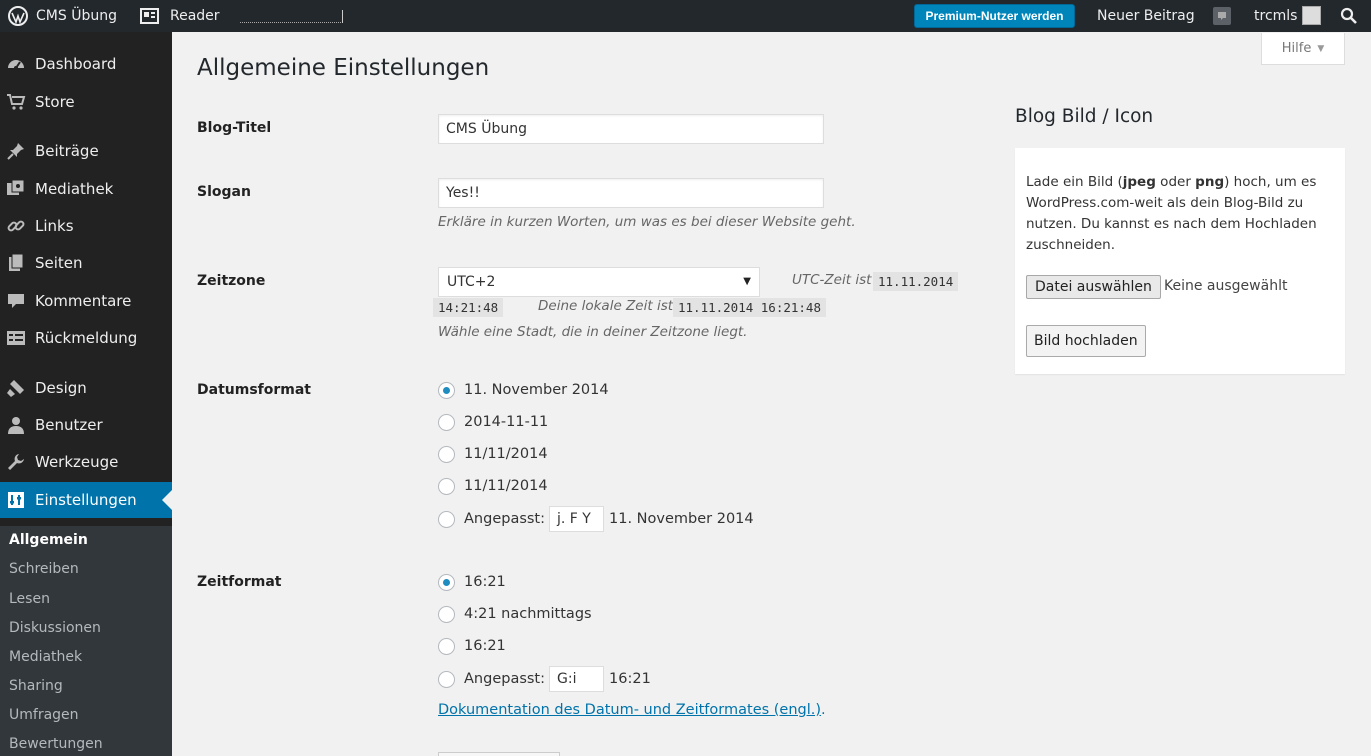 The image size is (1371, 756). I want to click on submenu-schreiben: Schreiben, so click(44, 569).